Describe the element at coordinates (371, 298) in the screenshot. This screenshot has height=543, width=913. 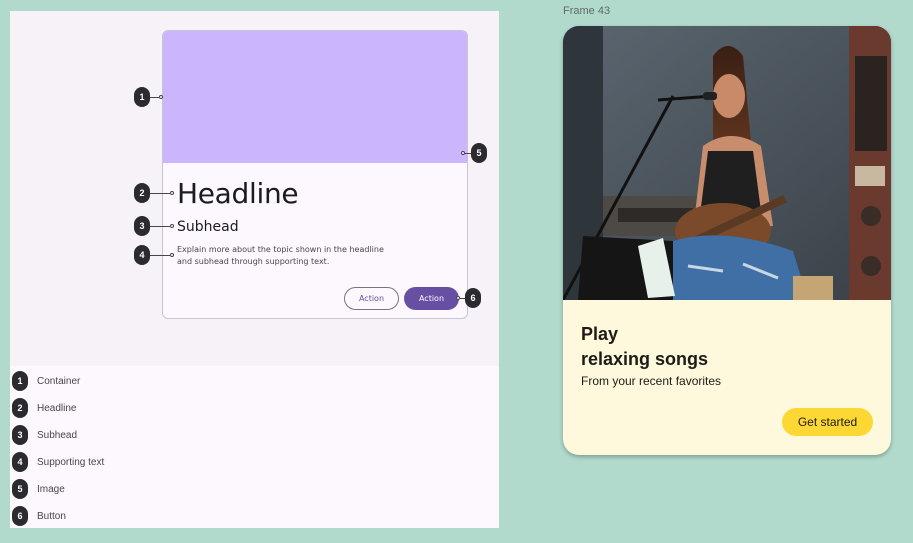
I see `outlined-action-button: Action` at that location.